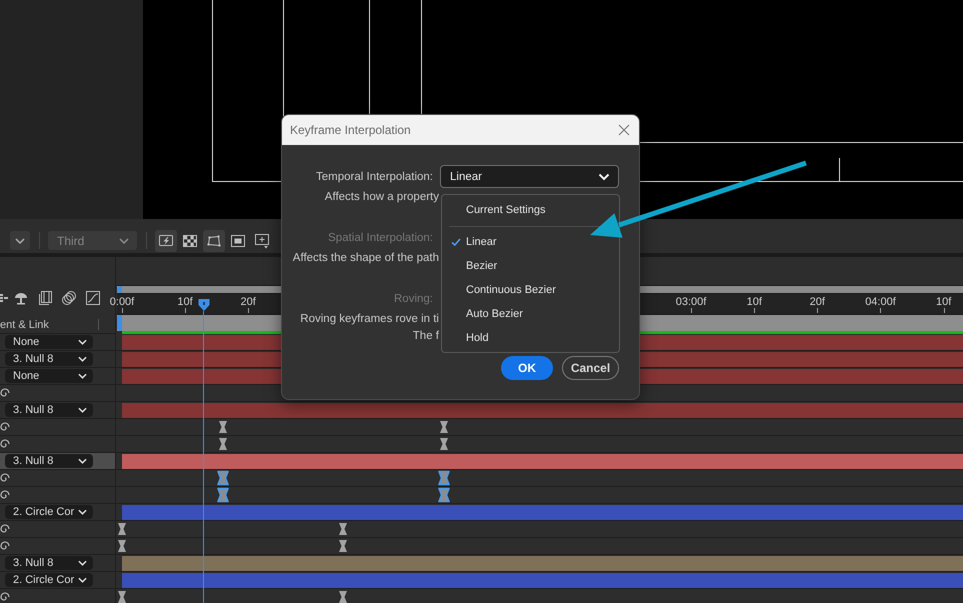 Image resolution: width=963 pixels, height=603 pixels. Describe the element at coordinates (381, 197) in the screenshot. I see `description-text: Affects how a property` at that location.